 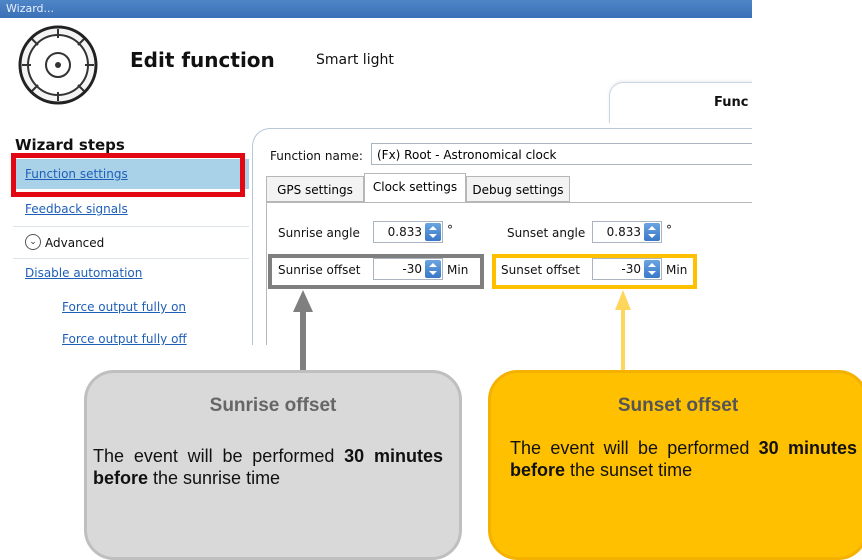 What do you see at coordinates (415, 187) in the screenshot?
I see `tab-clock-settings: Clock settings` at bounding box center [415, 187].